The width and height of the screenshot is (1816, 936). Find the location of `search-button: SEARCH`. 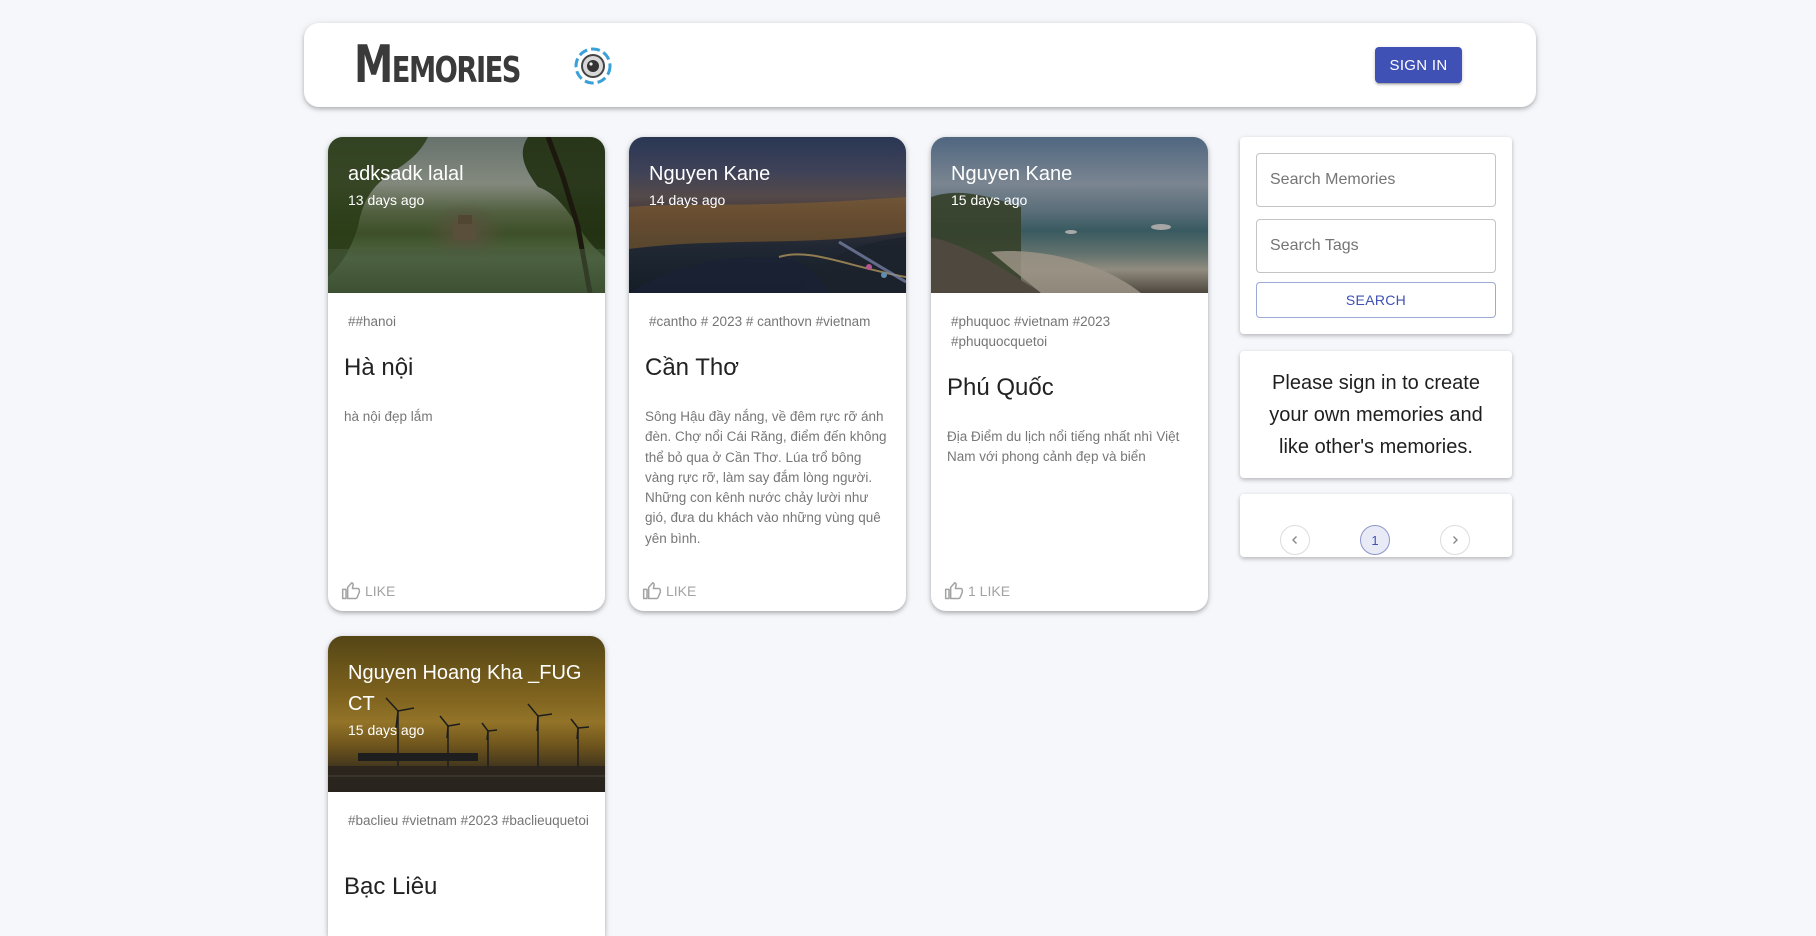

search-button: SEARCH is located at coordinates (1376, 300).